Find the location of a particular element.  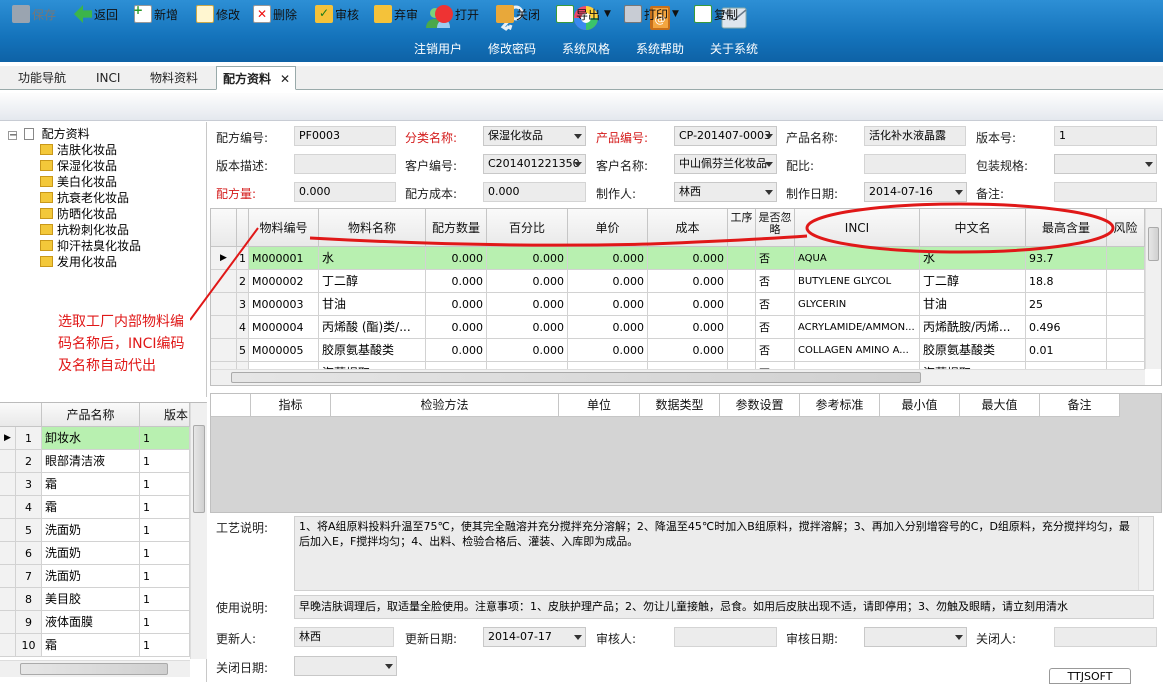

material-code-cell: M000005 is located at coordinates (284, 350).